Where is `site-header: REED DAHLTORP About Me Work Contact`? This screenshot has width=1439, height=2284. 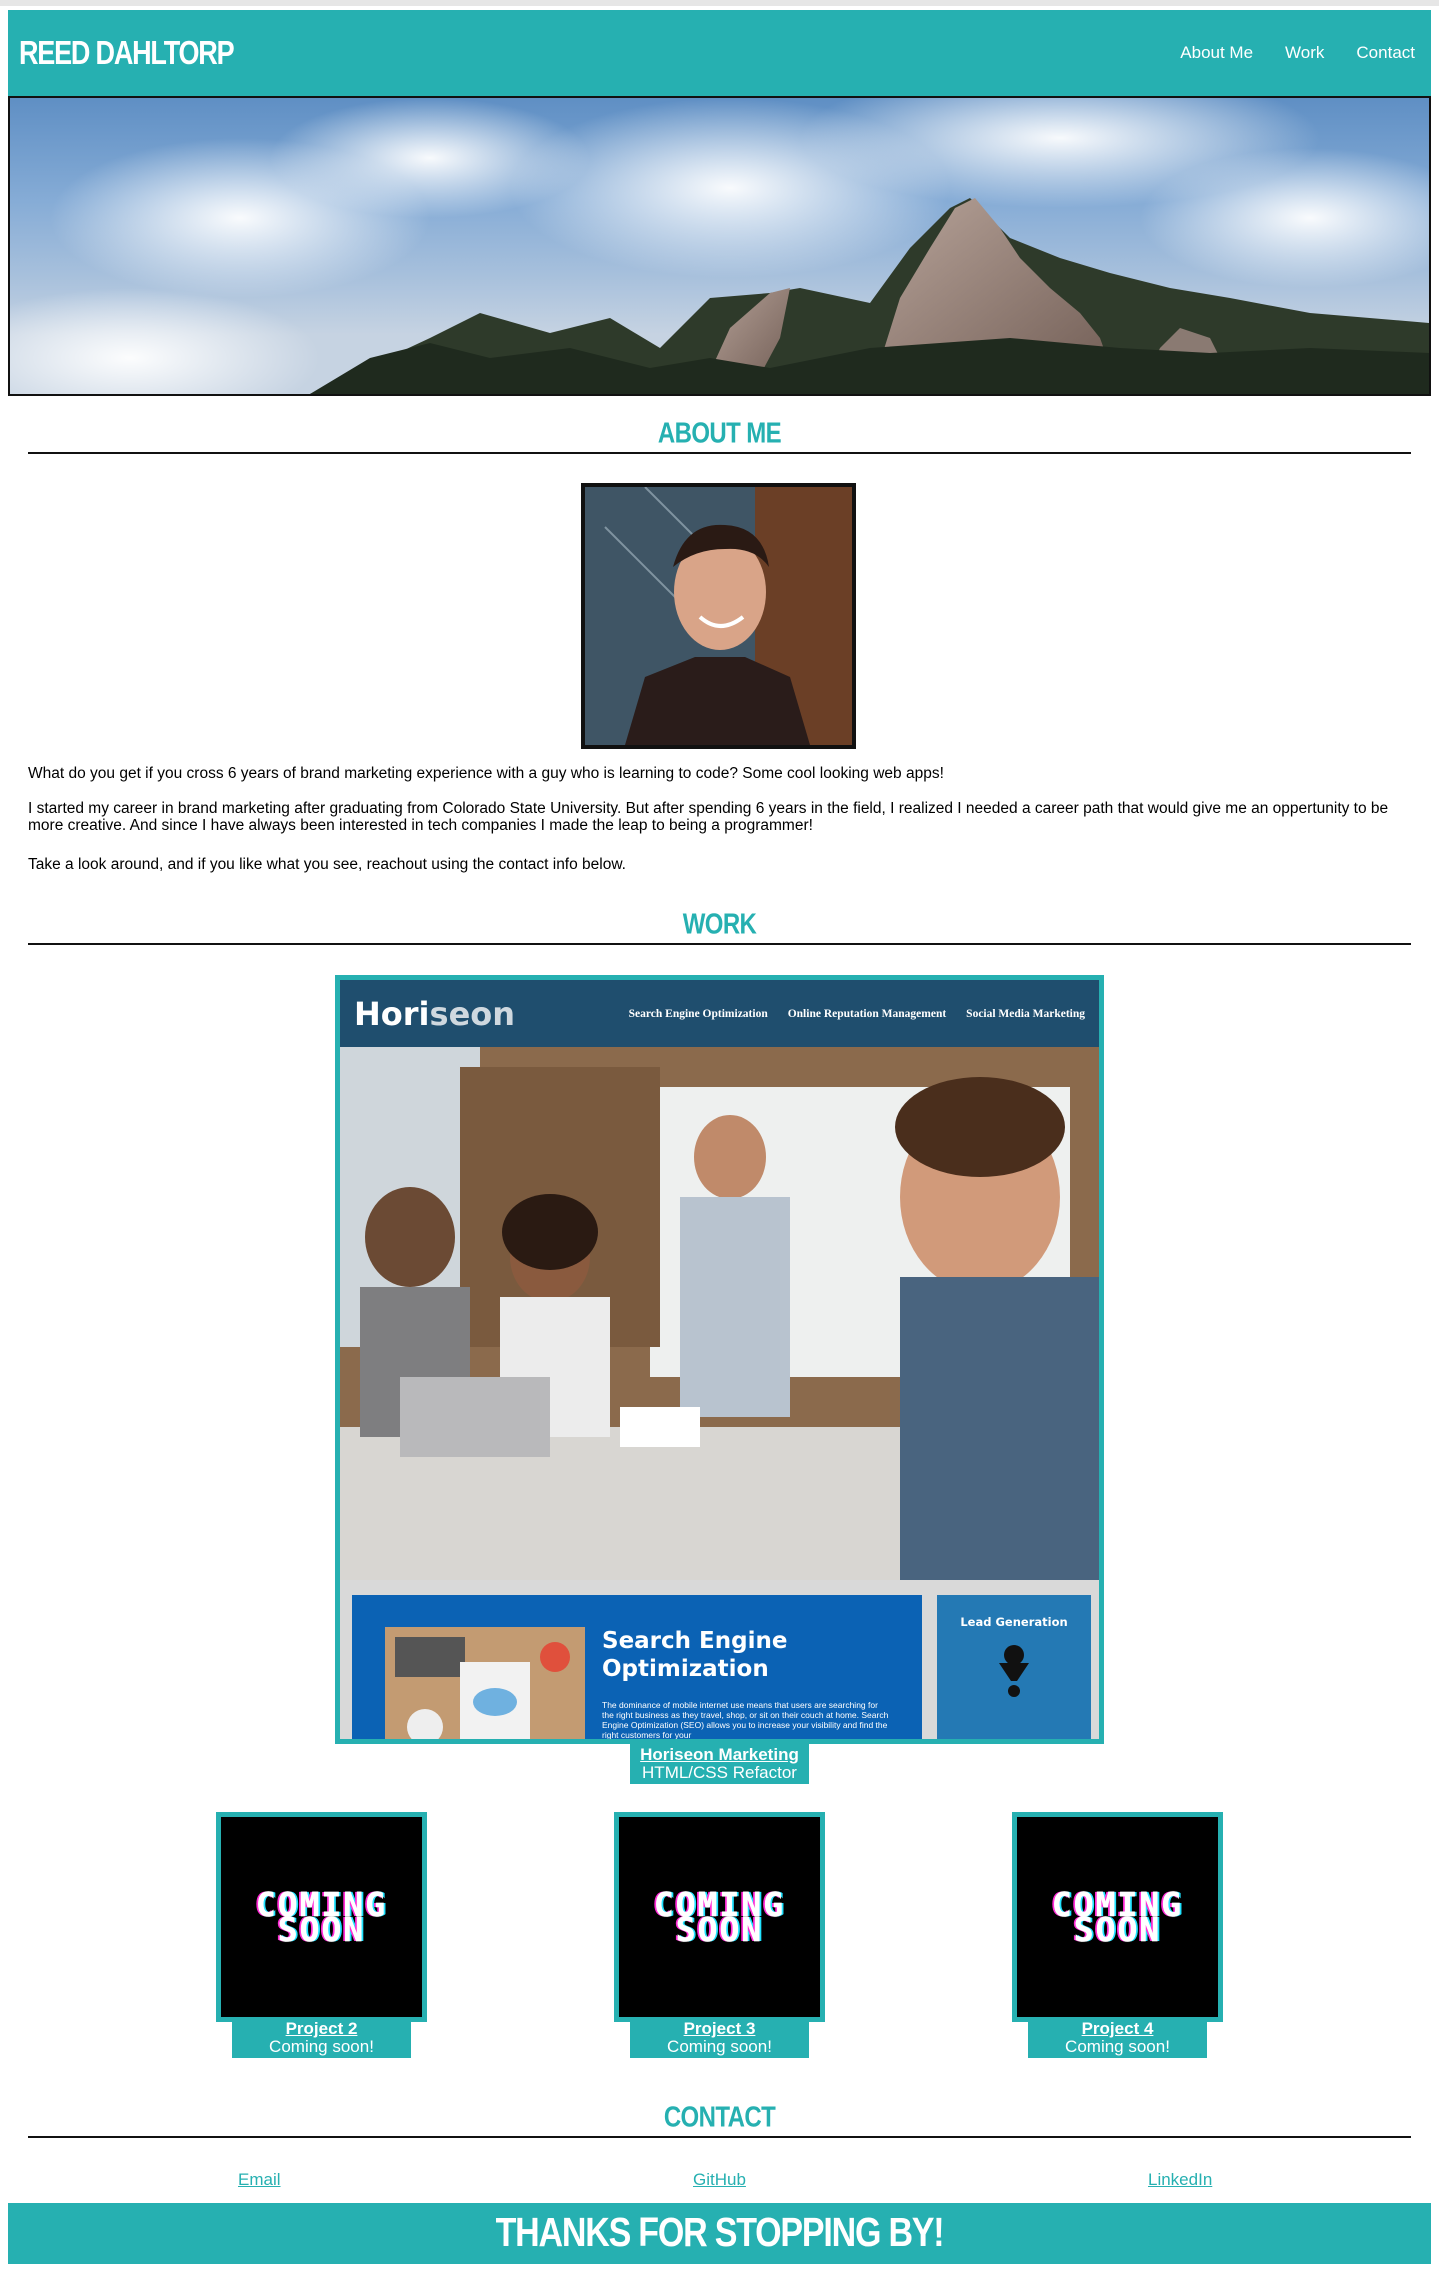
site-header: REED DAHLTORP About Me Work Contact is located at coordinates (719, 53).